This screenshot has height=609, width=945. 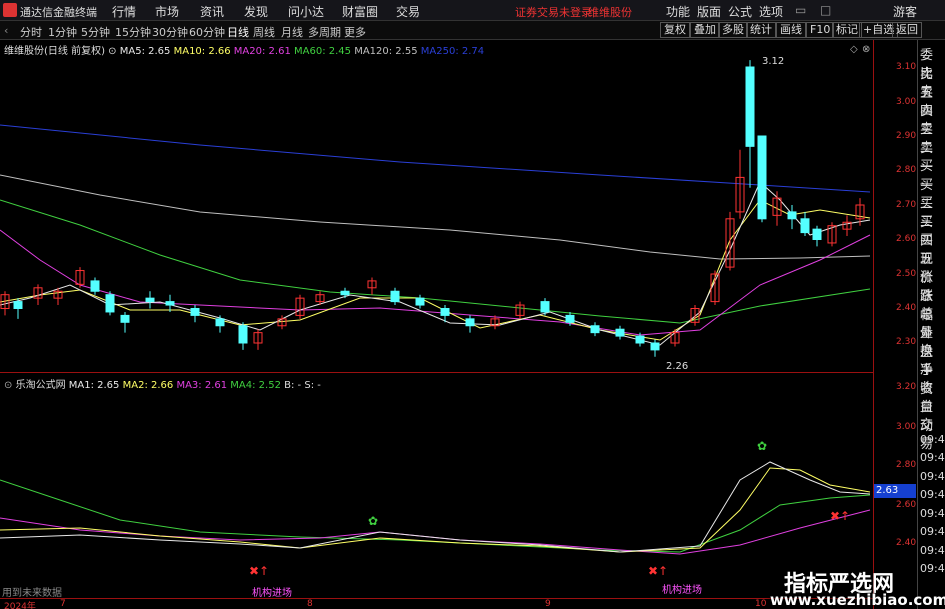 What do you see at coordinates (272, 593) in the screenshot?
I see `signal-label-1: 机构进场` at bounding box center [272, 593].